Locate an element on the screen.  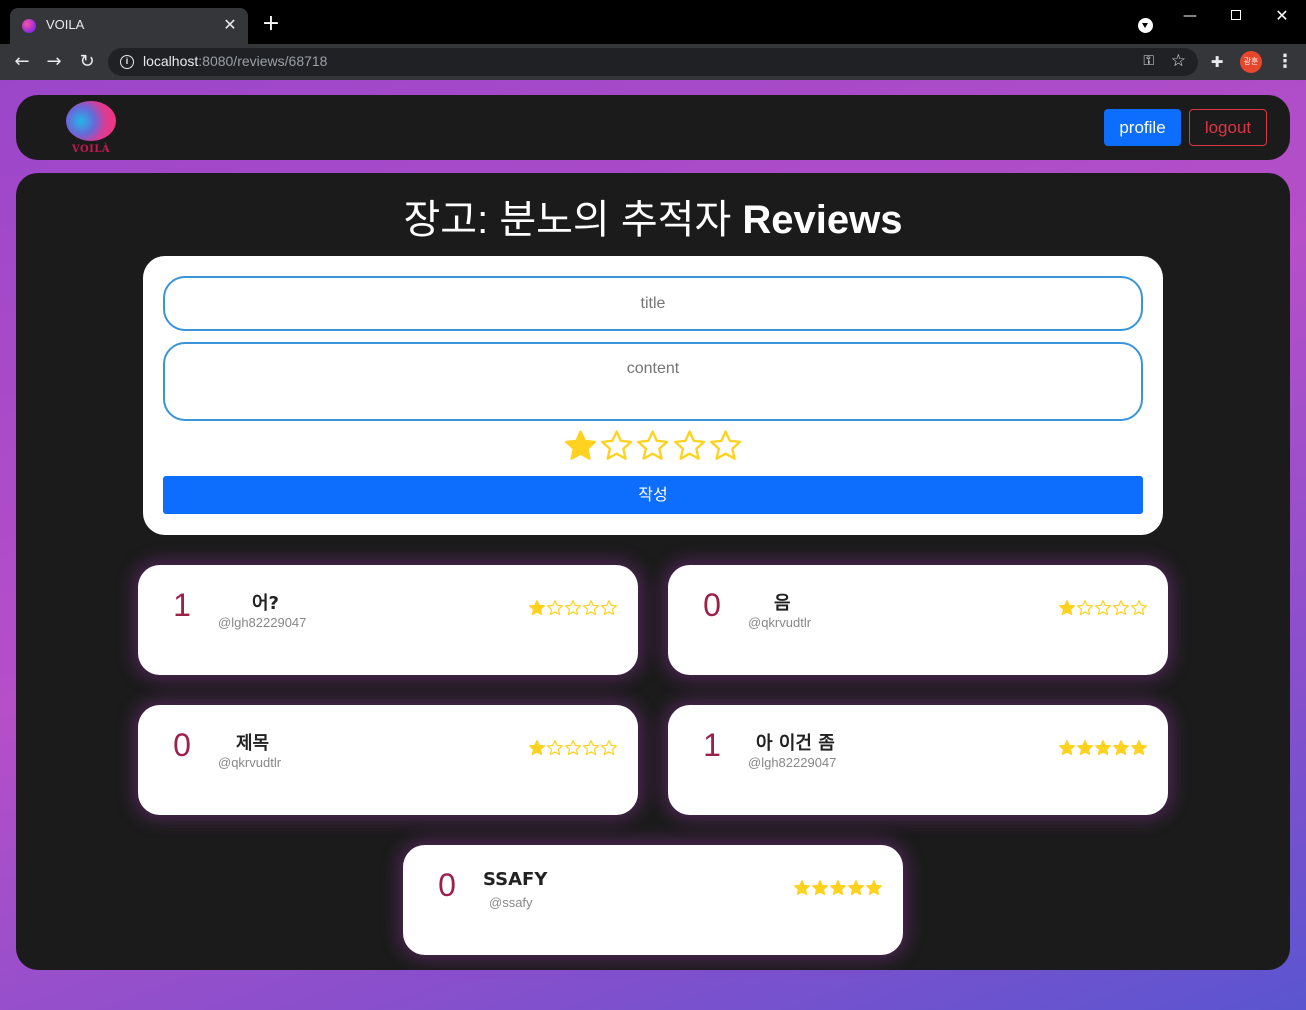
info-icon: i is located at coordinates (127, 62).